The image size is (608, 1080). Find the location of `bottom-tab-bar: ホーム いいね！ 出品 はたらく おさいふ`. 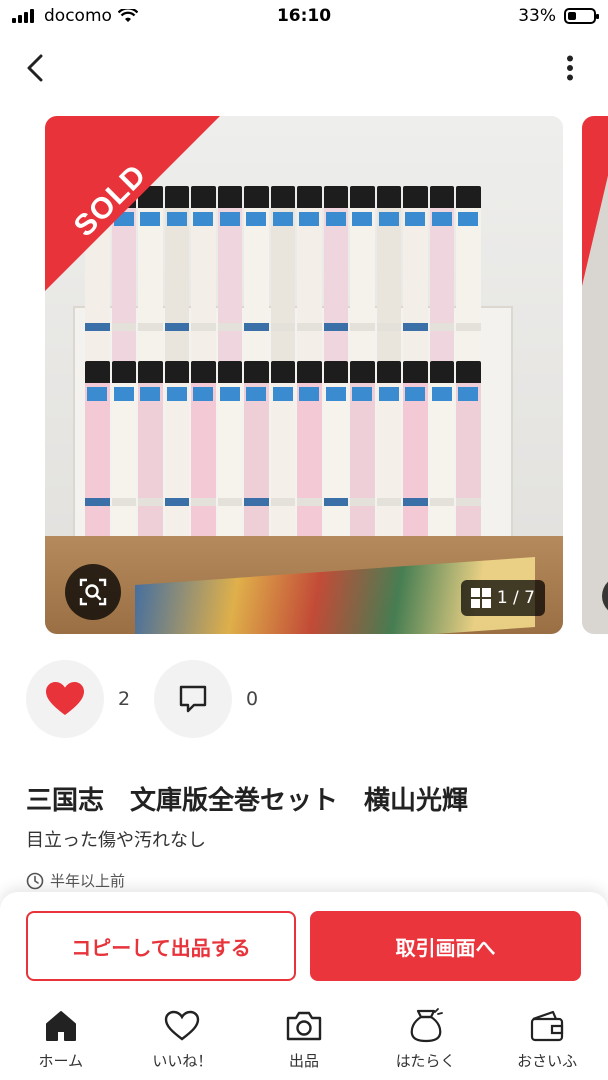

bottom-tab-bar: ホーム いいね！ 出品 はたらく おさいふ is located at coordinates (304, 1036).